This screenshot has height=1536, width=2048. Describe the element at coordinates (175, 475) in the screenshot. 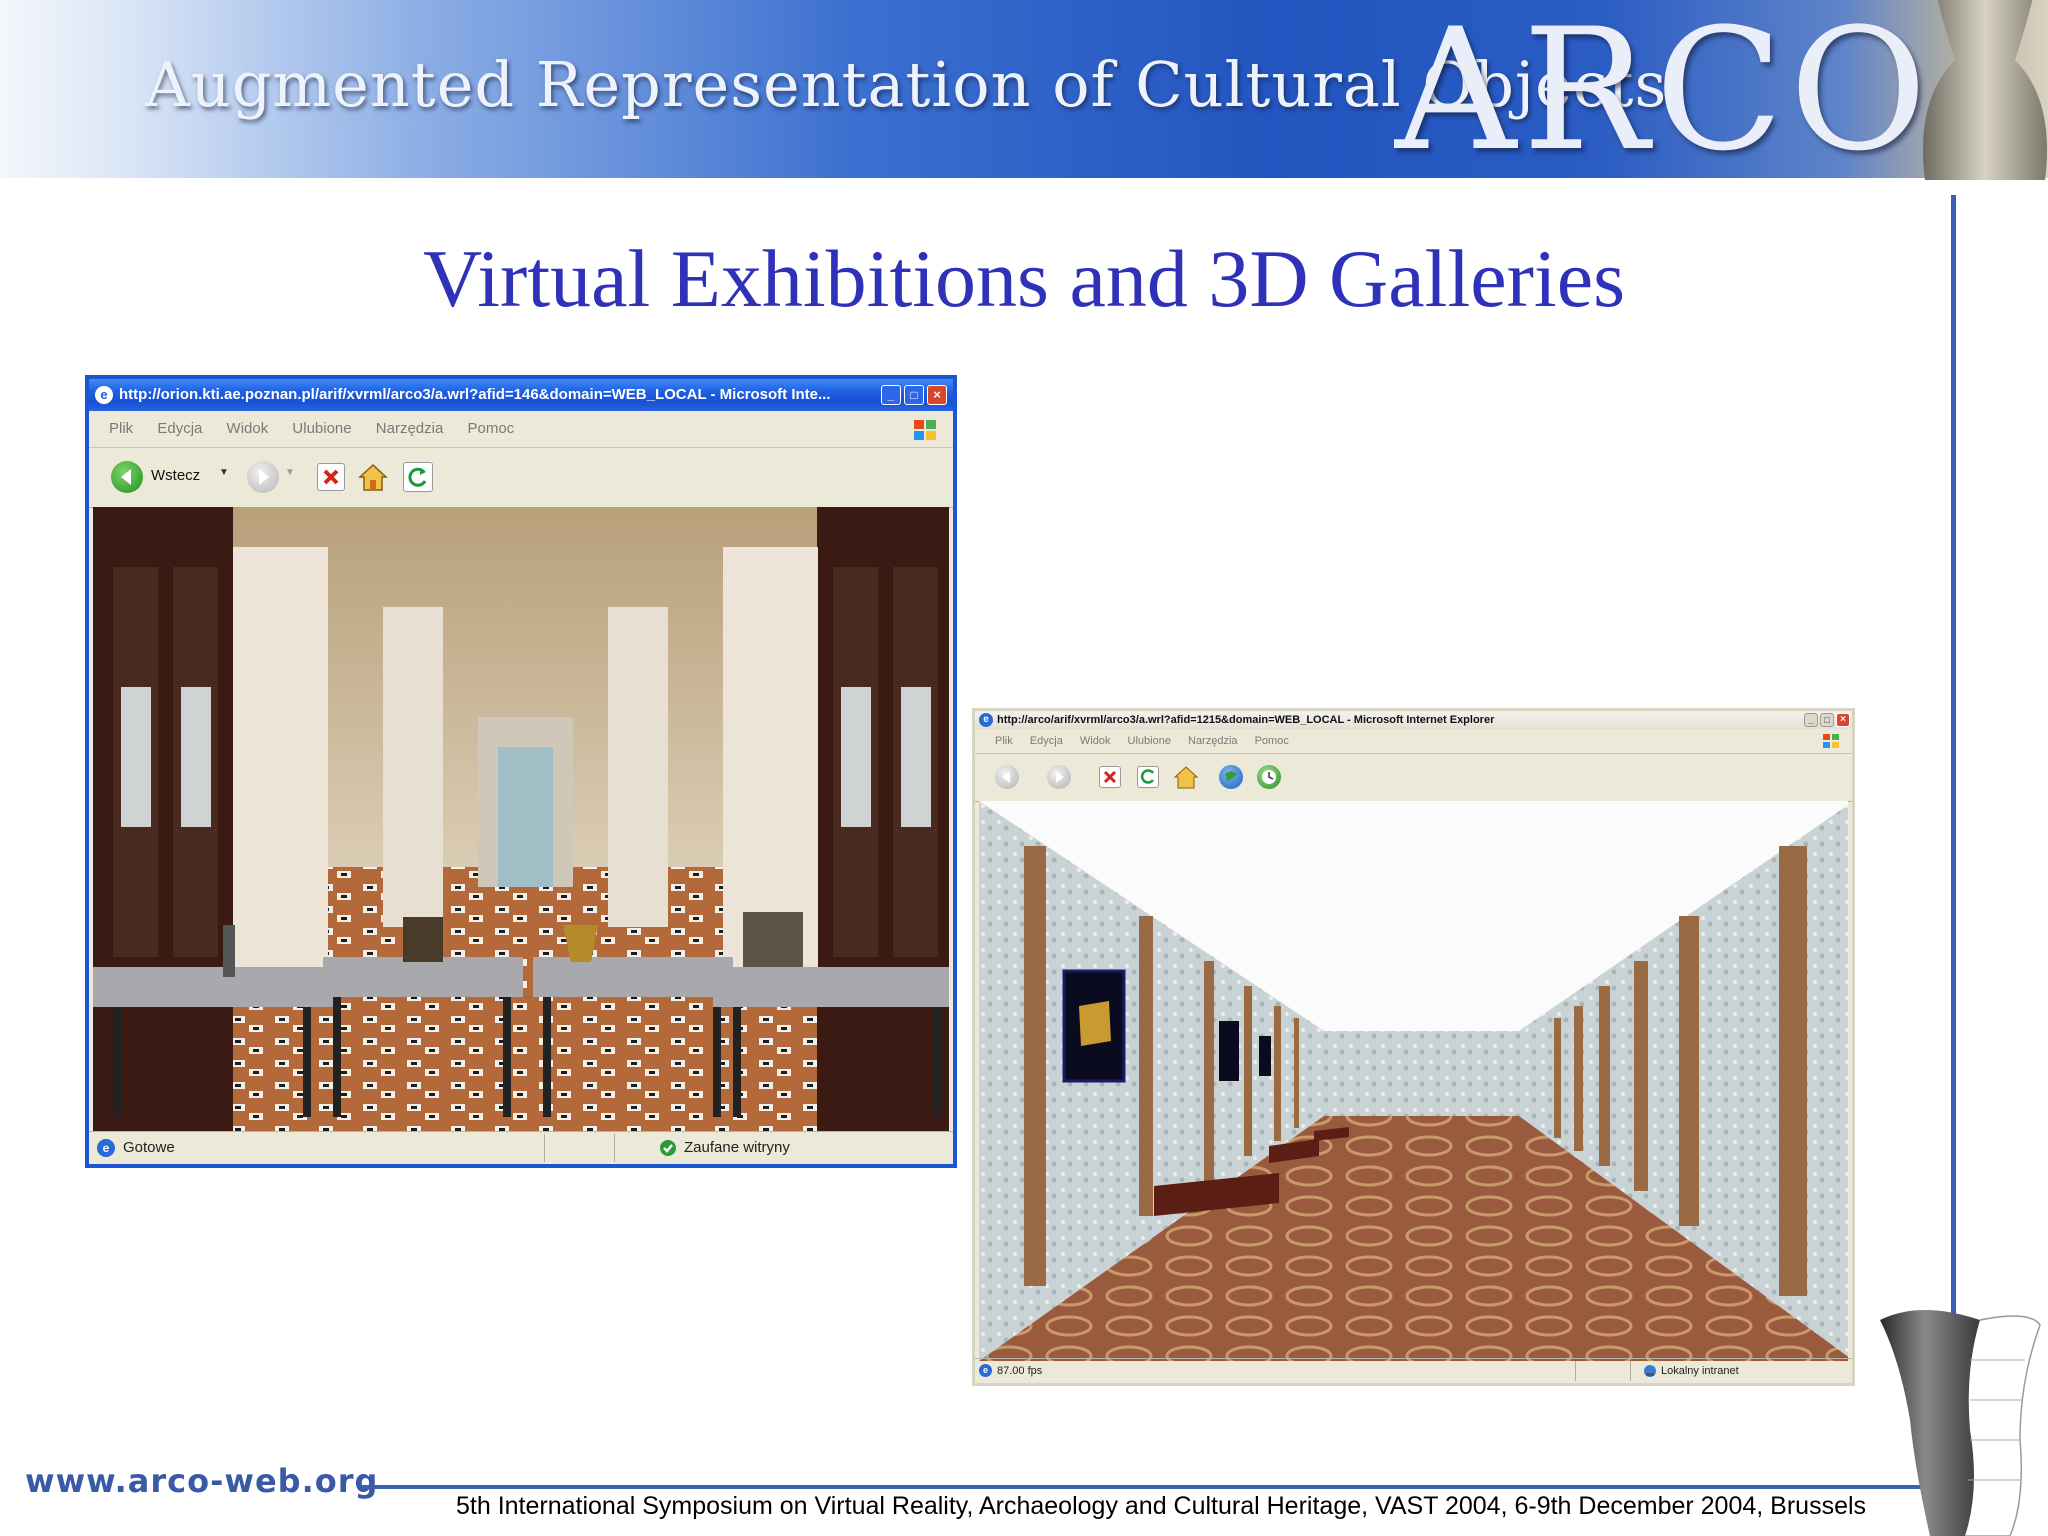

I see `back-label: Wstecz` at that location.